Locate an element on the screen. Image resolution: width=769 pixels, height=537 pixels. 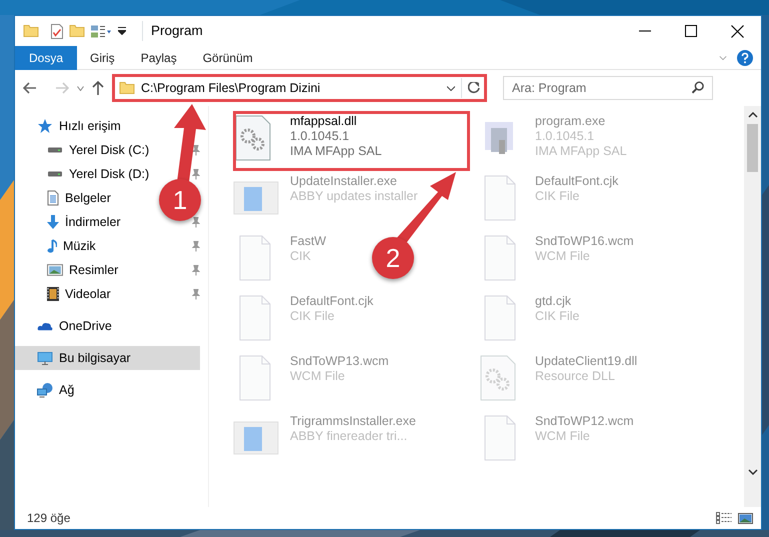
nav-item: İndirmeler is located at coordinates (85, 222).